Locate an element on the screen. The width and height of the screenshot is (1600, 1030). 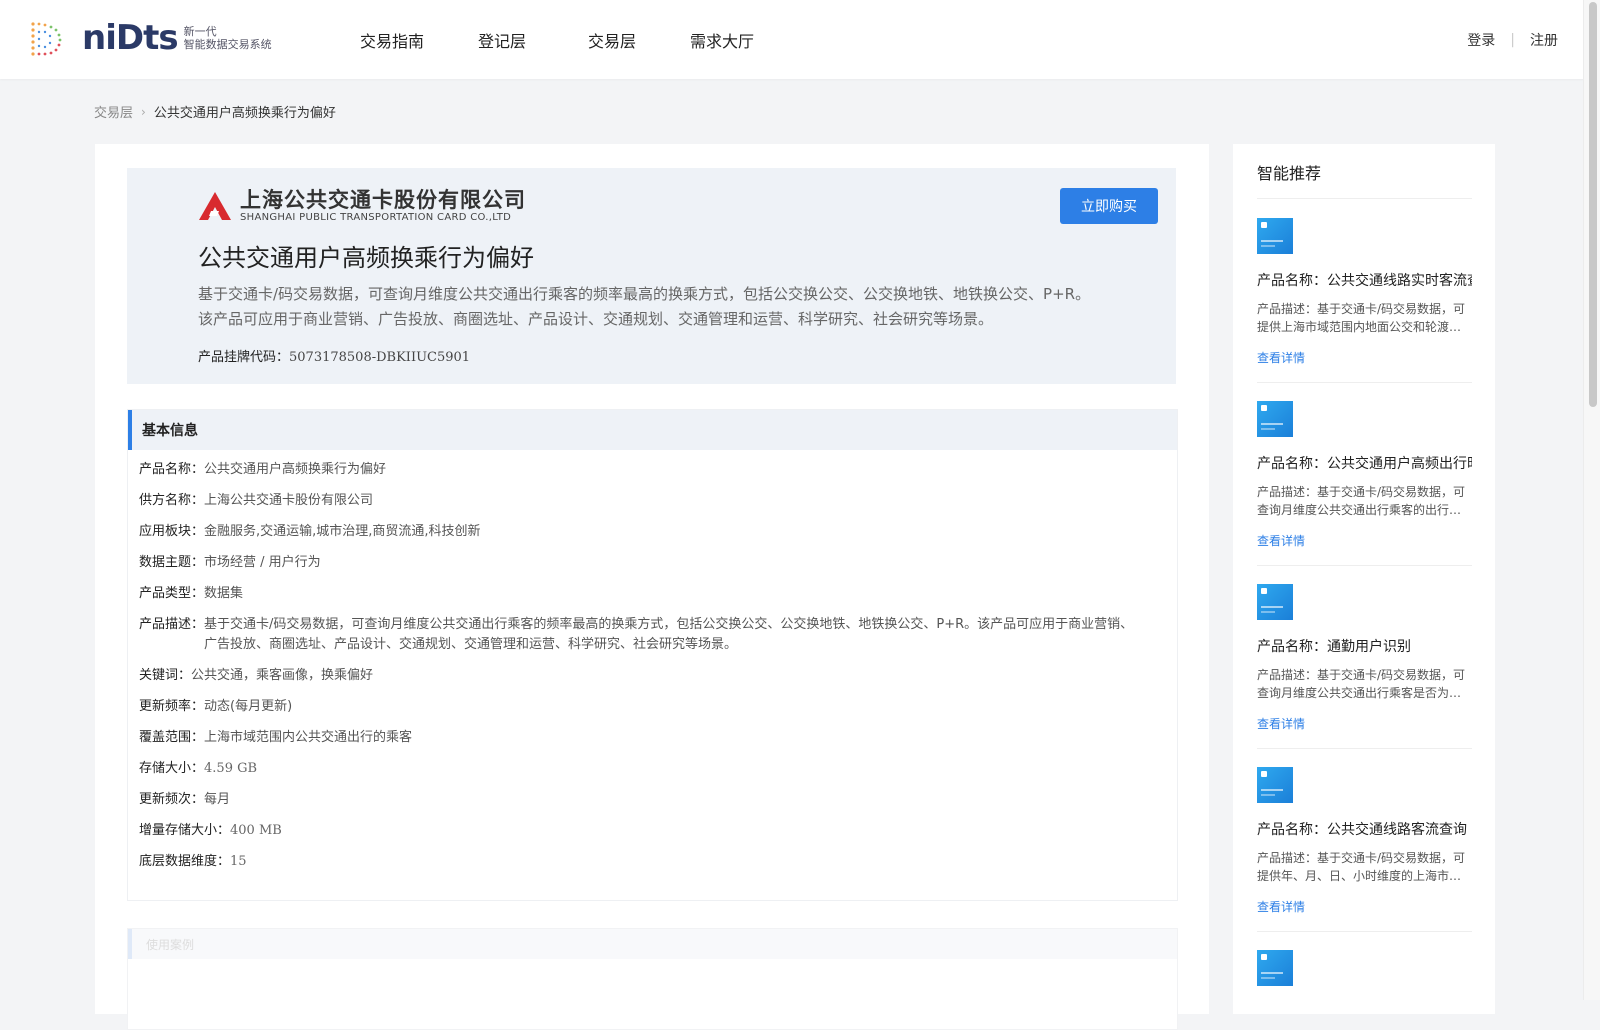
rec-item is located at coordinates (1364, 968).